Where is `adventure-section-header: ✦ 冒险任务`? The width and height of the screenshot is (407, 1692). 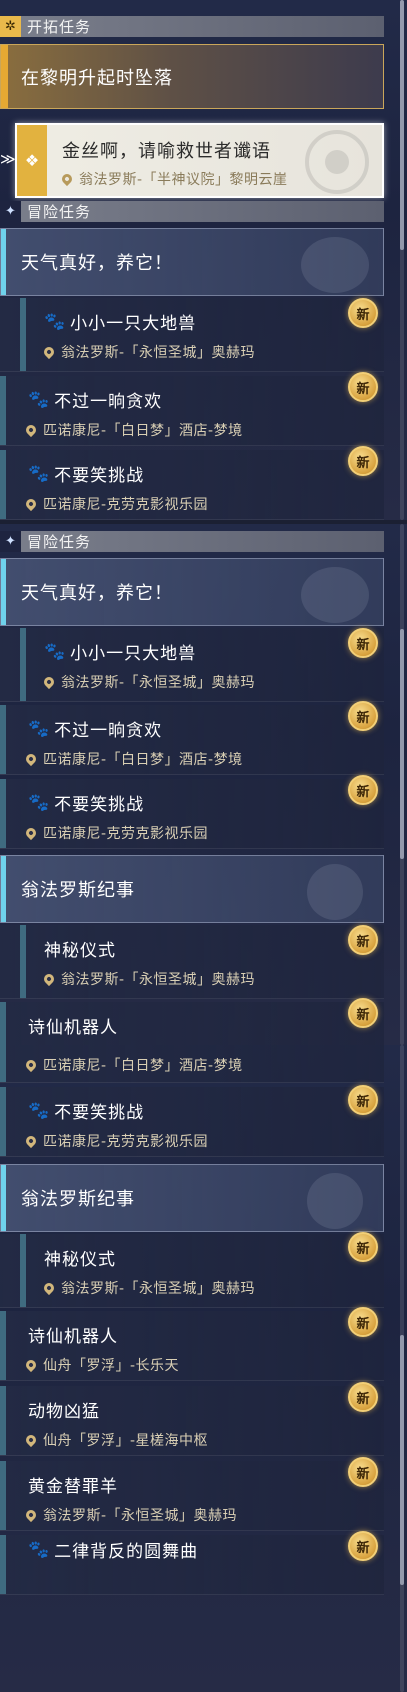
adventure-section-header: ✦ 冒险任务 is located at coordinates (192, 211).